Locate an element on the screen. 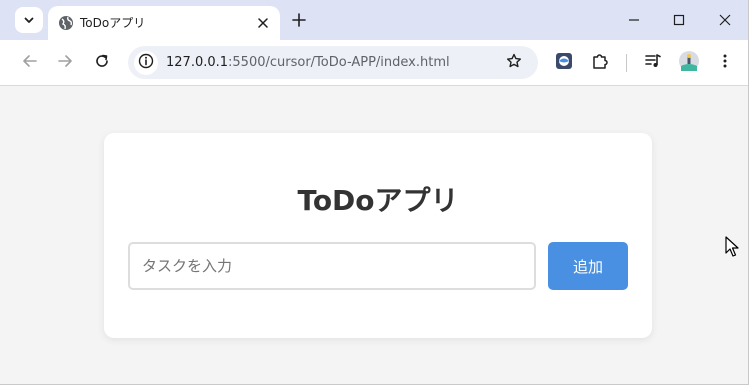  tab-strip: ToDoアプリ is located at coordinates (374, 20).